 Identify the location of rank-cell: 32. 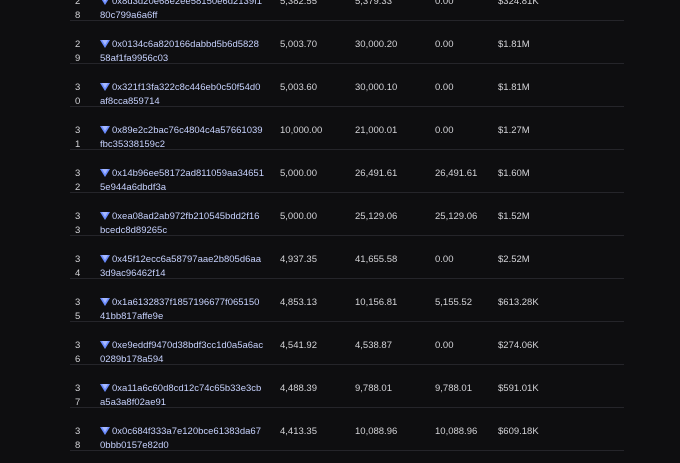
(78, 180).